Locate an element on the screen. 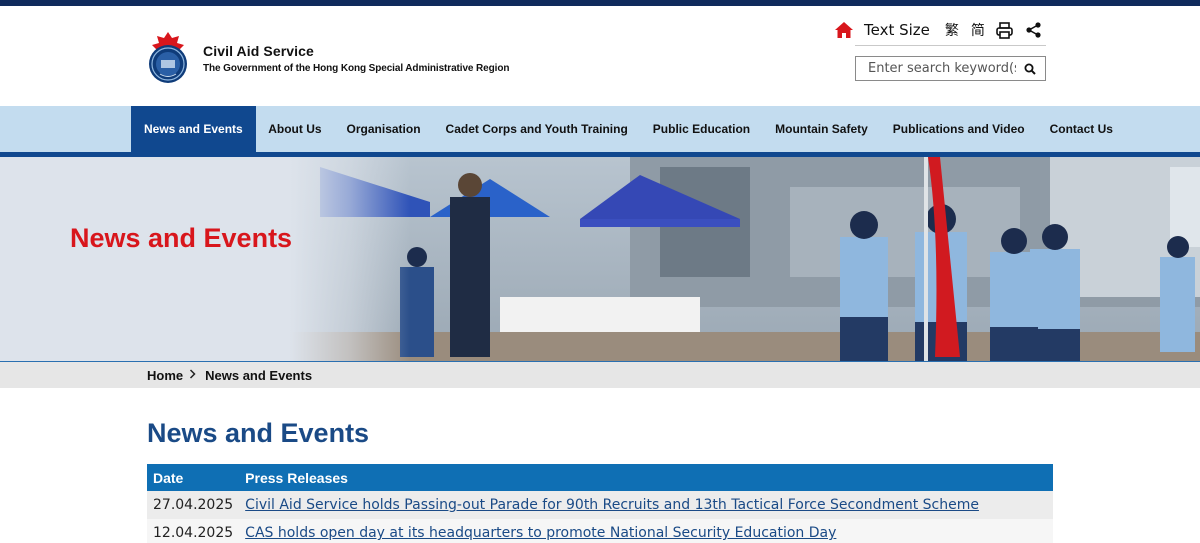 The image size is (1200, 543). nav-item-organisation: Organisation is located at coordinates (383, 129).